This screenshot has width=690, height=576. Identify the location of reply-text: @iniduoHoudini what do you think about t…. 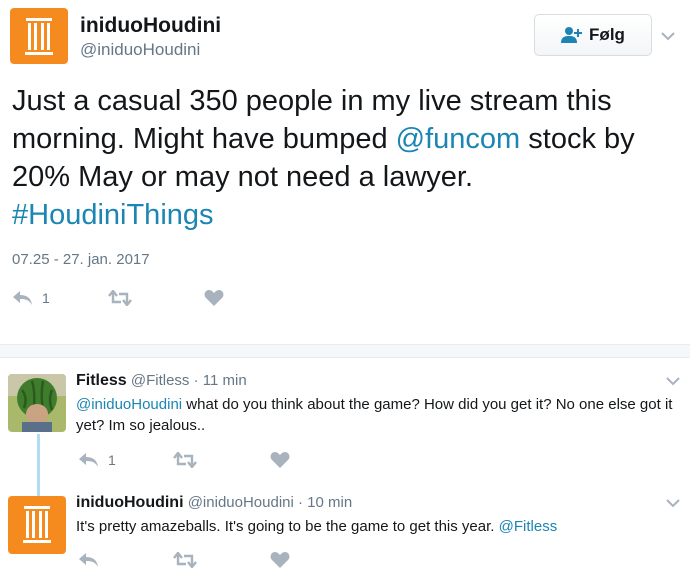
(376, 415).